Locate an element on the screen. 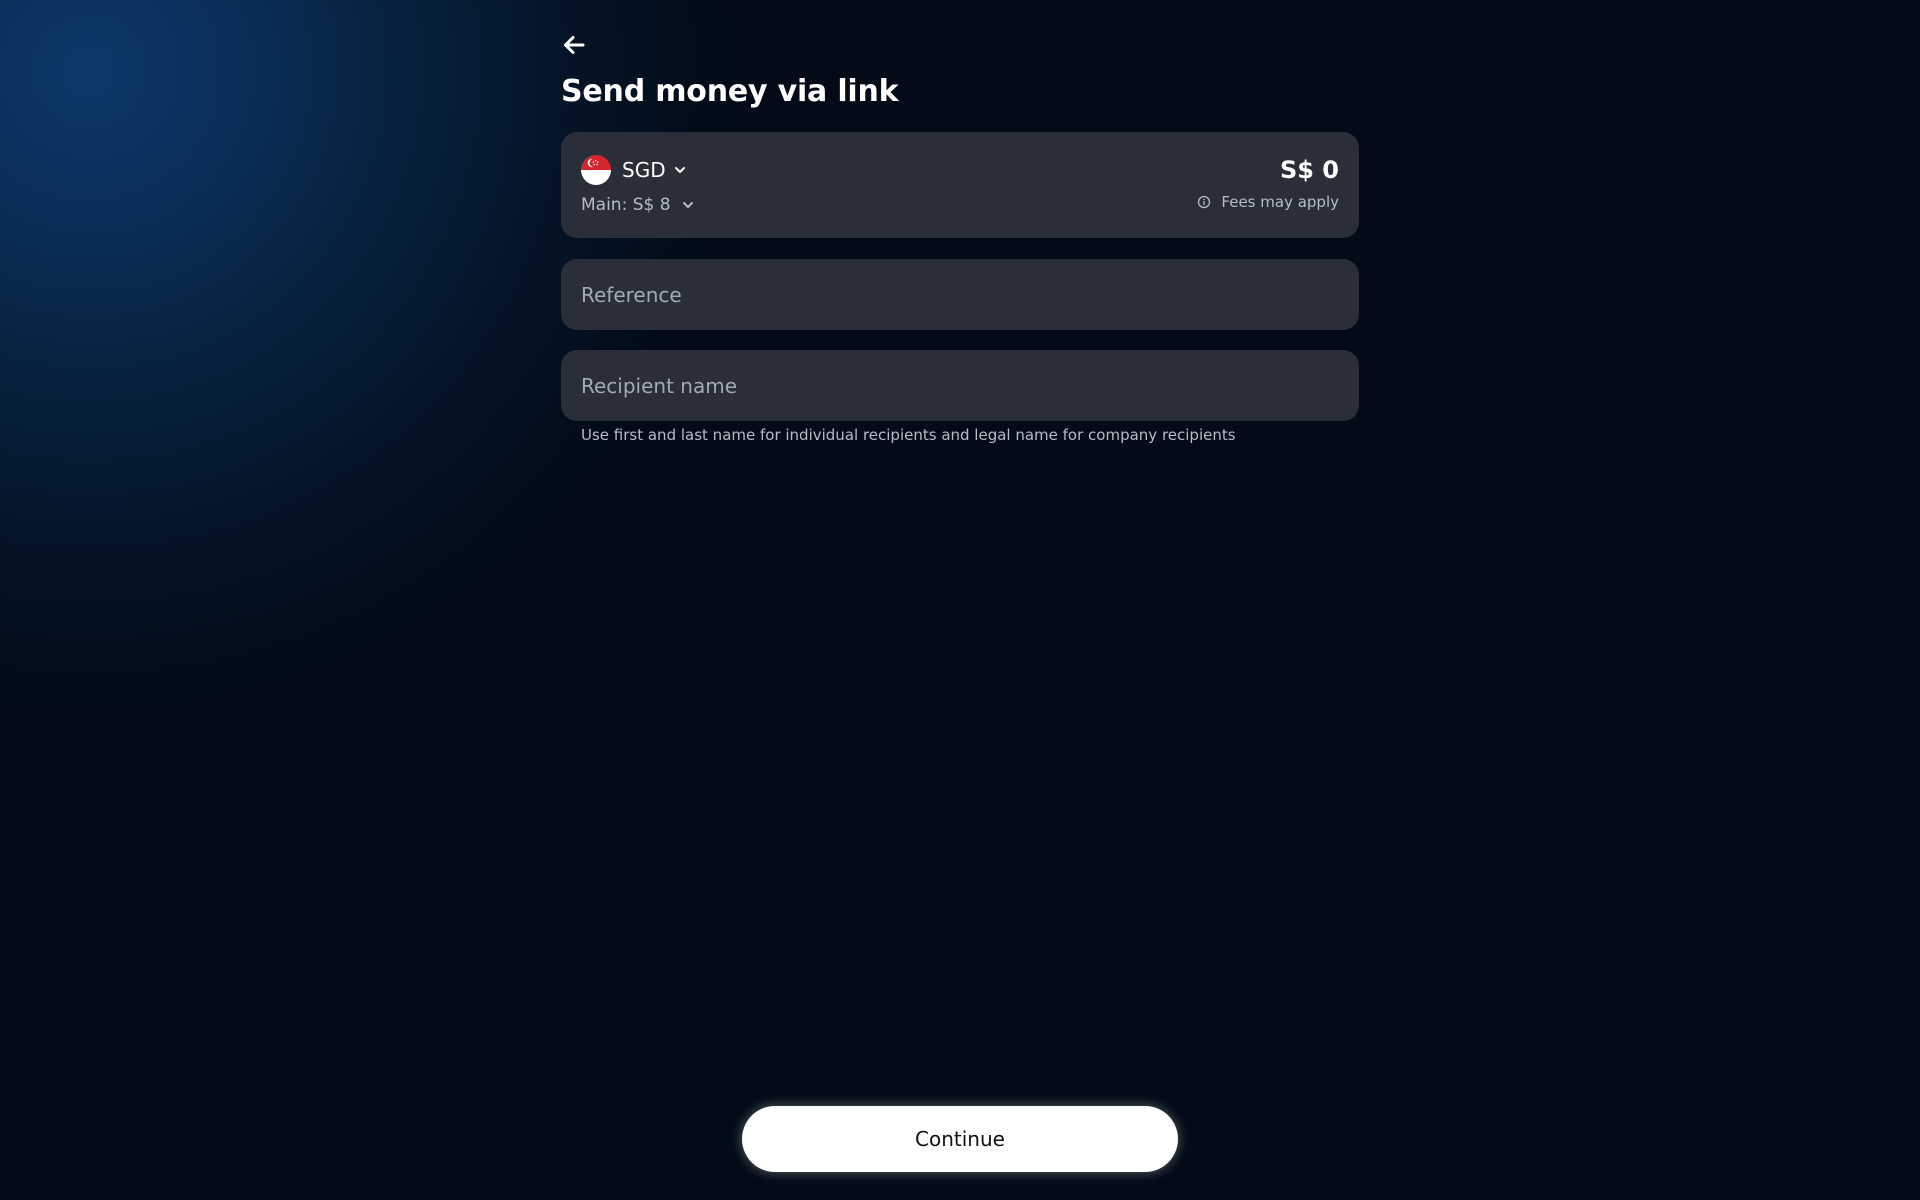  balance-selector: Main: S$ 8 is located at coordinates (638, 205).